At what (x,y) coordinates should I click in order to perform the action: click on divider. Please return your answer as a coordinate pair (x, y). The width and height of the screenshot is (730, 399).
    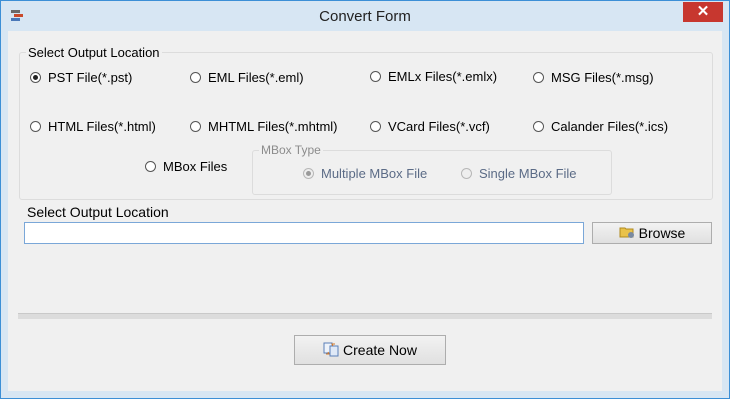
    Looking at the image, I should click on (365, 316).